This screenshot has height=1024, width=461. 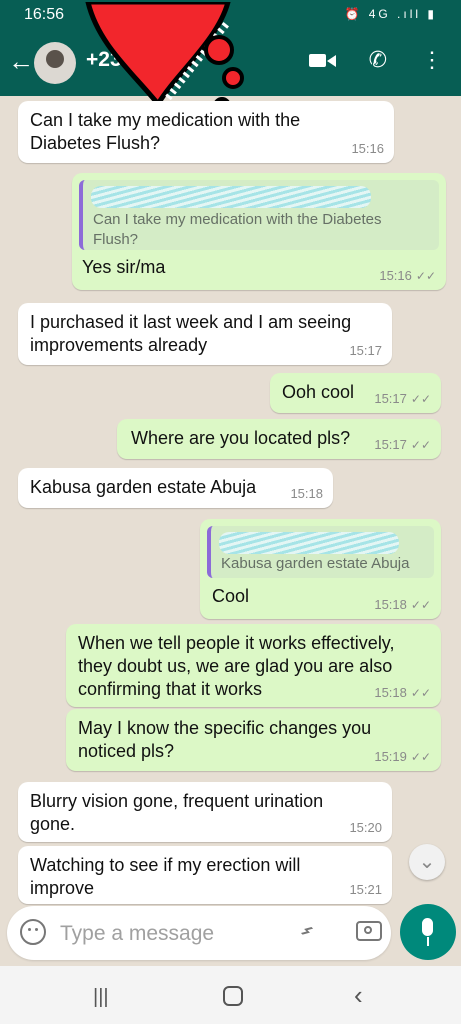 What do you see at coordinates (306, 930) in the screenshot?
I see `attachment-icon: ⌁` at bounding box center [306, 930].